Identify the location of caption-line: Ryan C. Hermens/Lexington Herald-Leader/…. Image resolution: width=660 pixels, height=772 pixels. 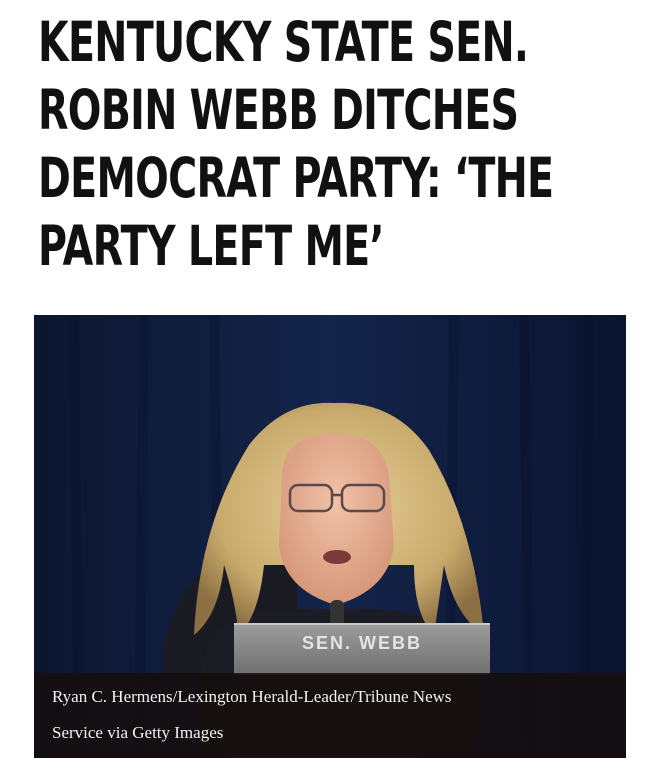
(252, 696).